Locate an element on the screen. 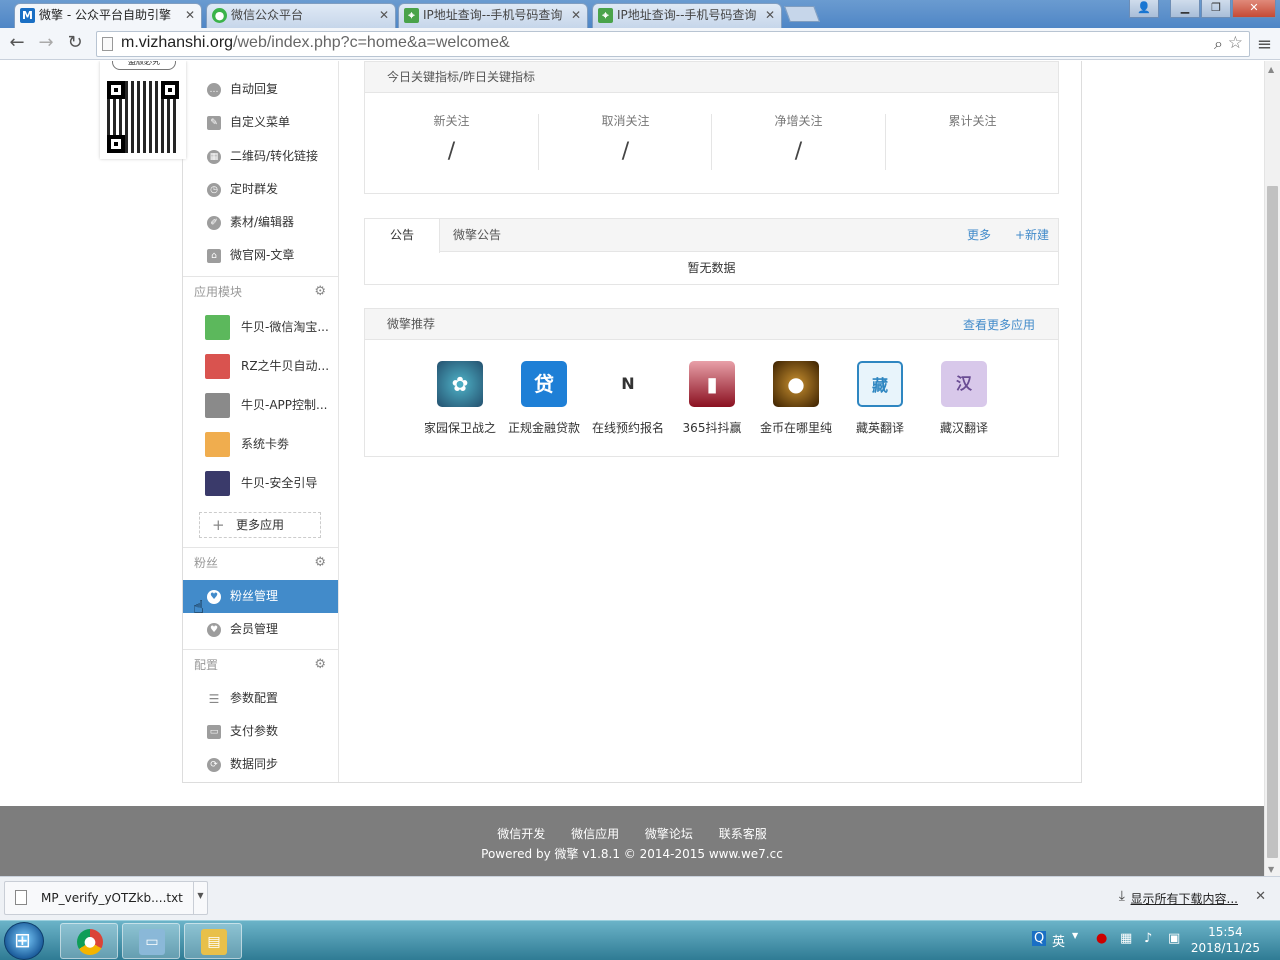 This screenshot has height=960, width=1280. qrcode-badge: 盗版必究 is located at coordinates (143, 110).